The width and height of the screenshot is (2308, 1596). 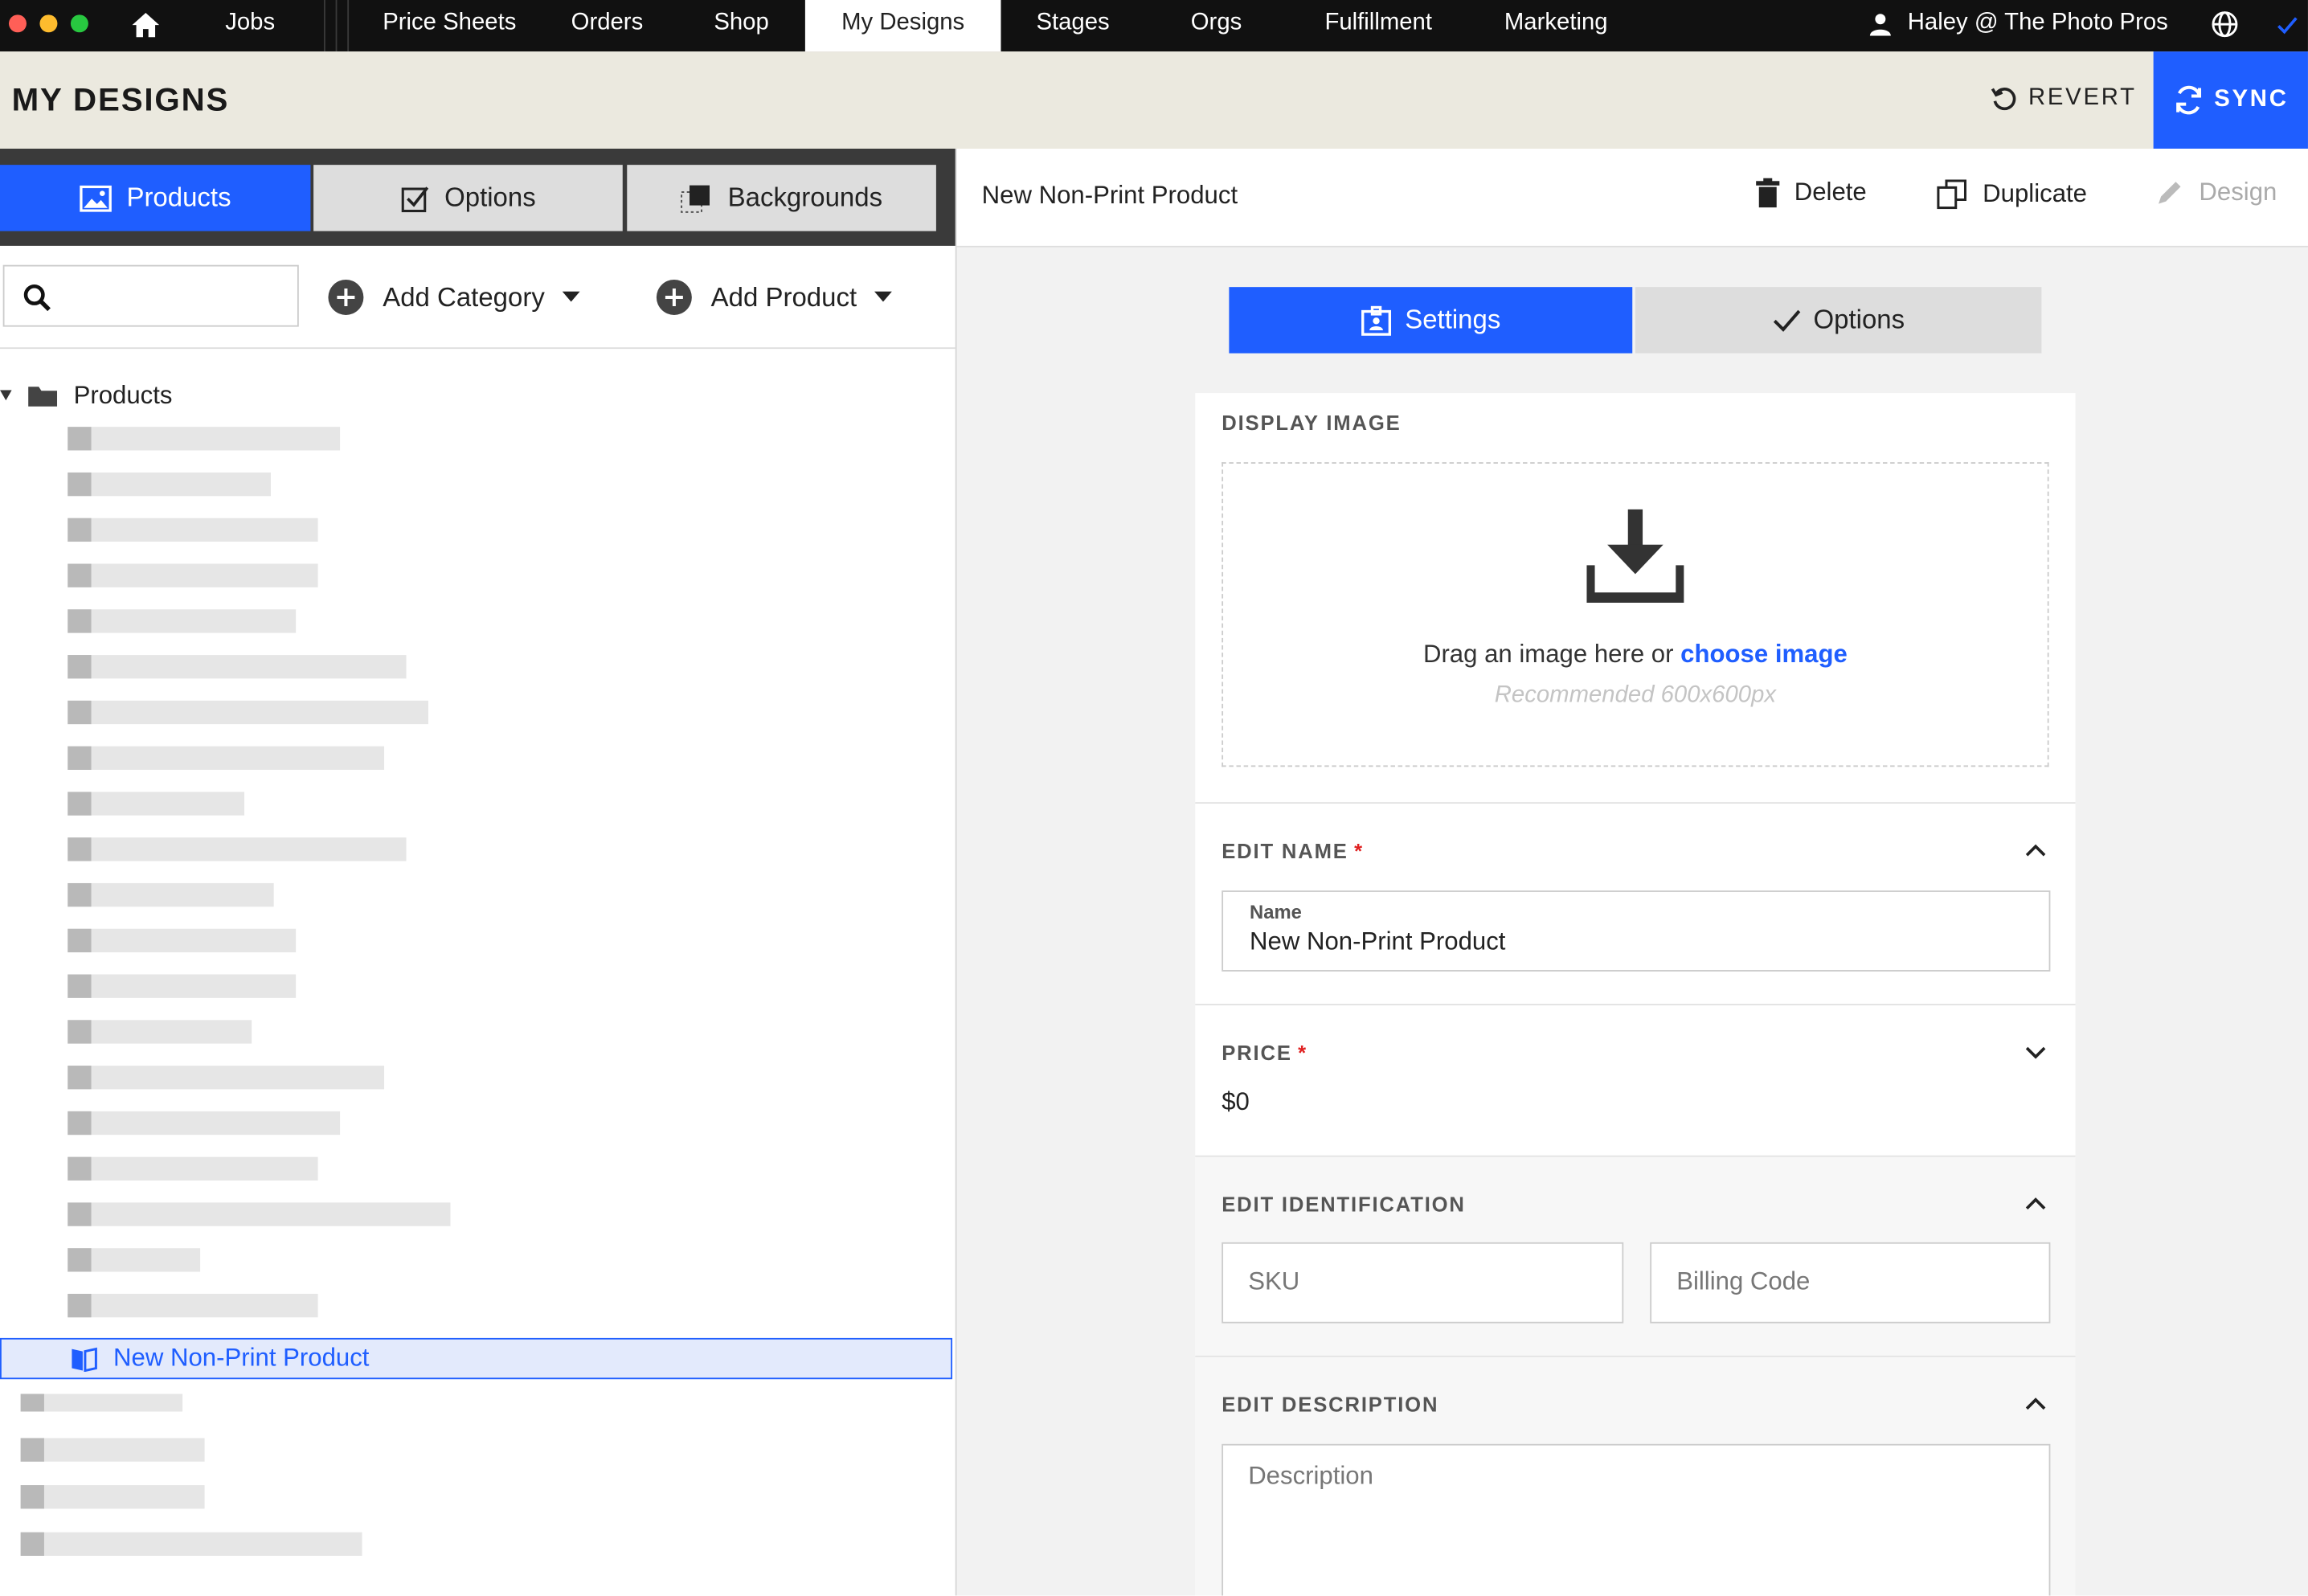 I want to click on search-input, so click(x=150, y=295).